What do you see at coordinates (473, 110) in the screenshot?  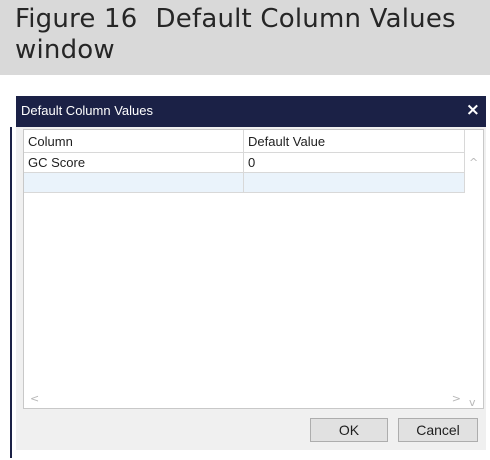 I see `close-icon: ×` at bounding box center [473, 110].